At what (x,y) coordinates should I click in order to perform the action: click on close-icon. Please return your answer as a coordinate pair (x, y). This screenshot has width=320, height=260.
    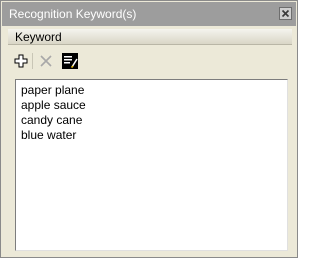
    Looking at the image, I should click on (285, 13).